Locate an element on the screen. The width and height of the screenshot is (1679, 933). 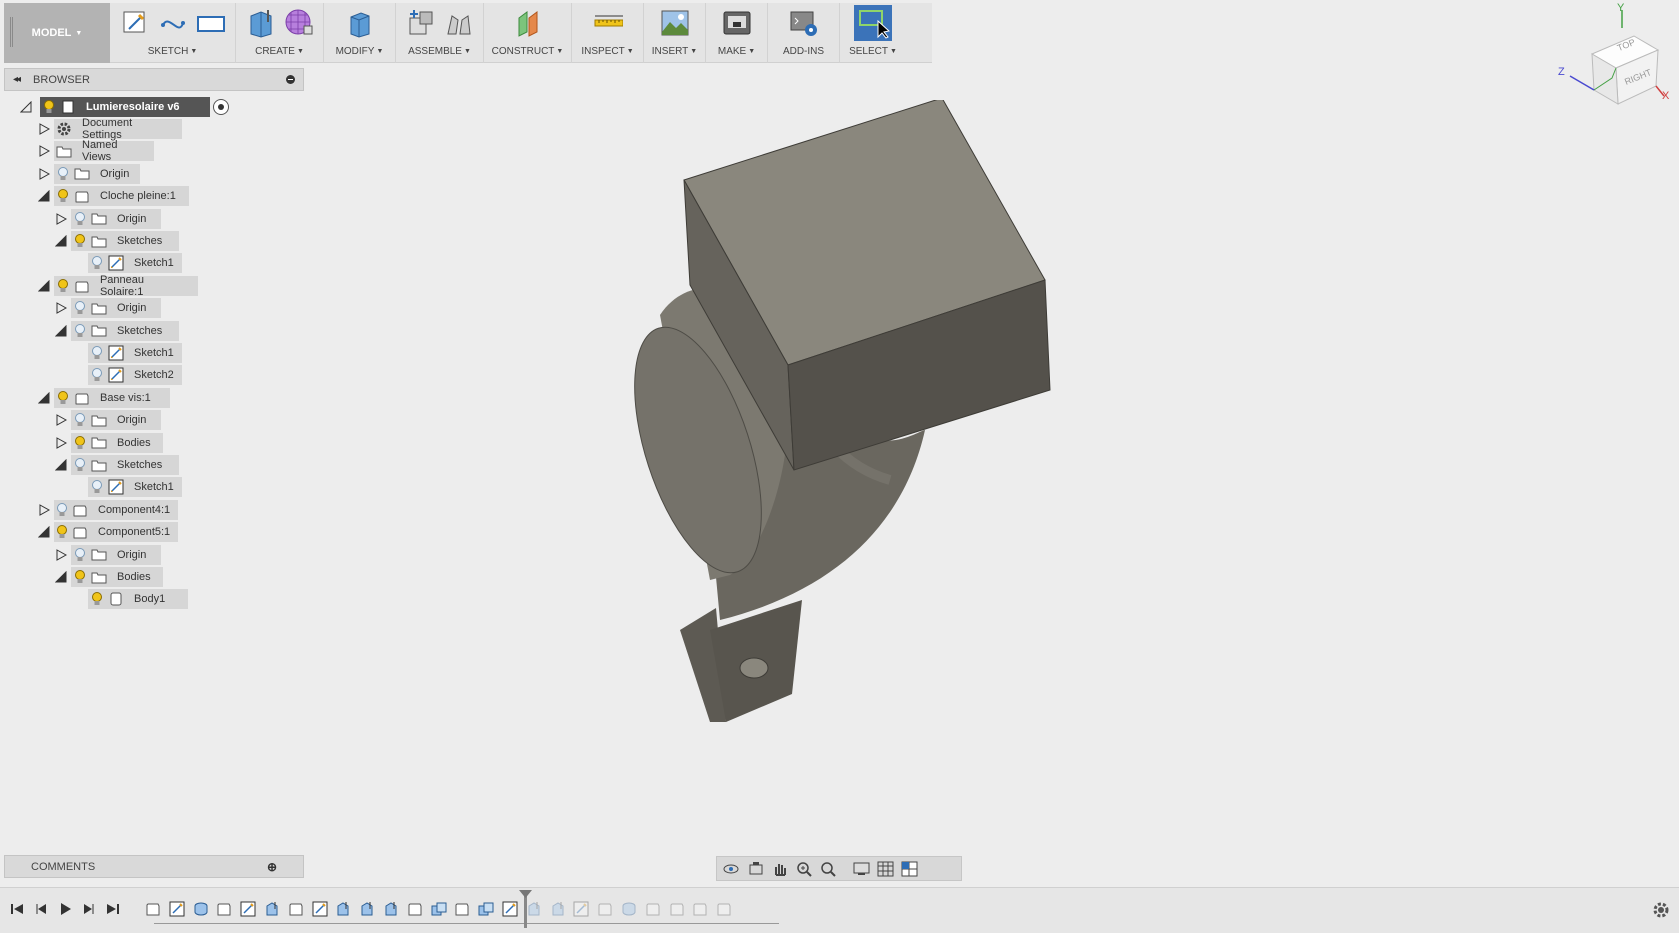
play-icon is located at coordinates (65, 909).